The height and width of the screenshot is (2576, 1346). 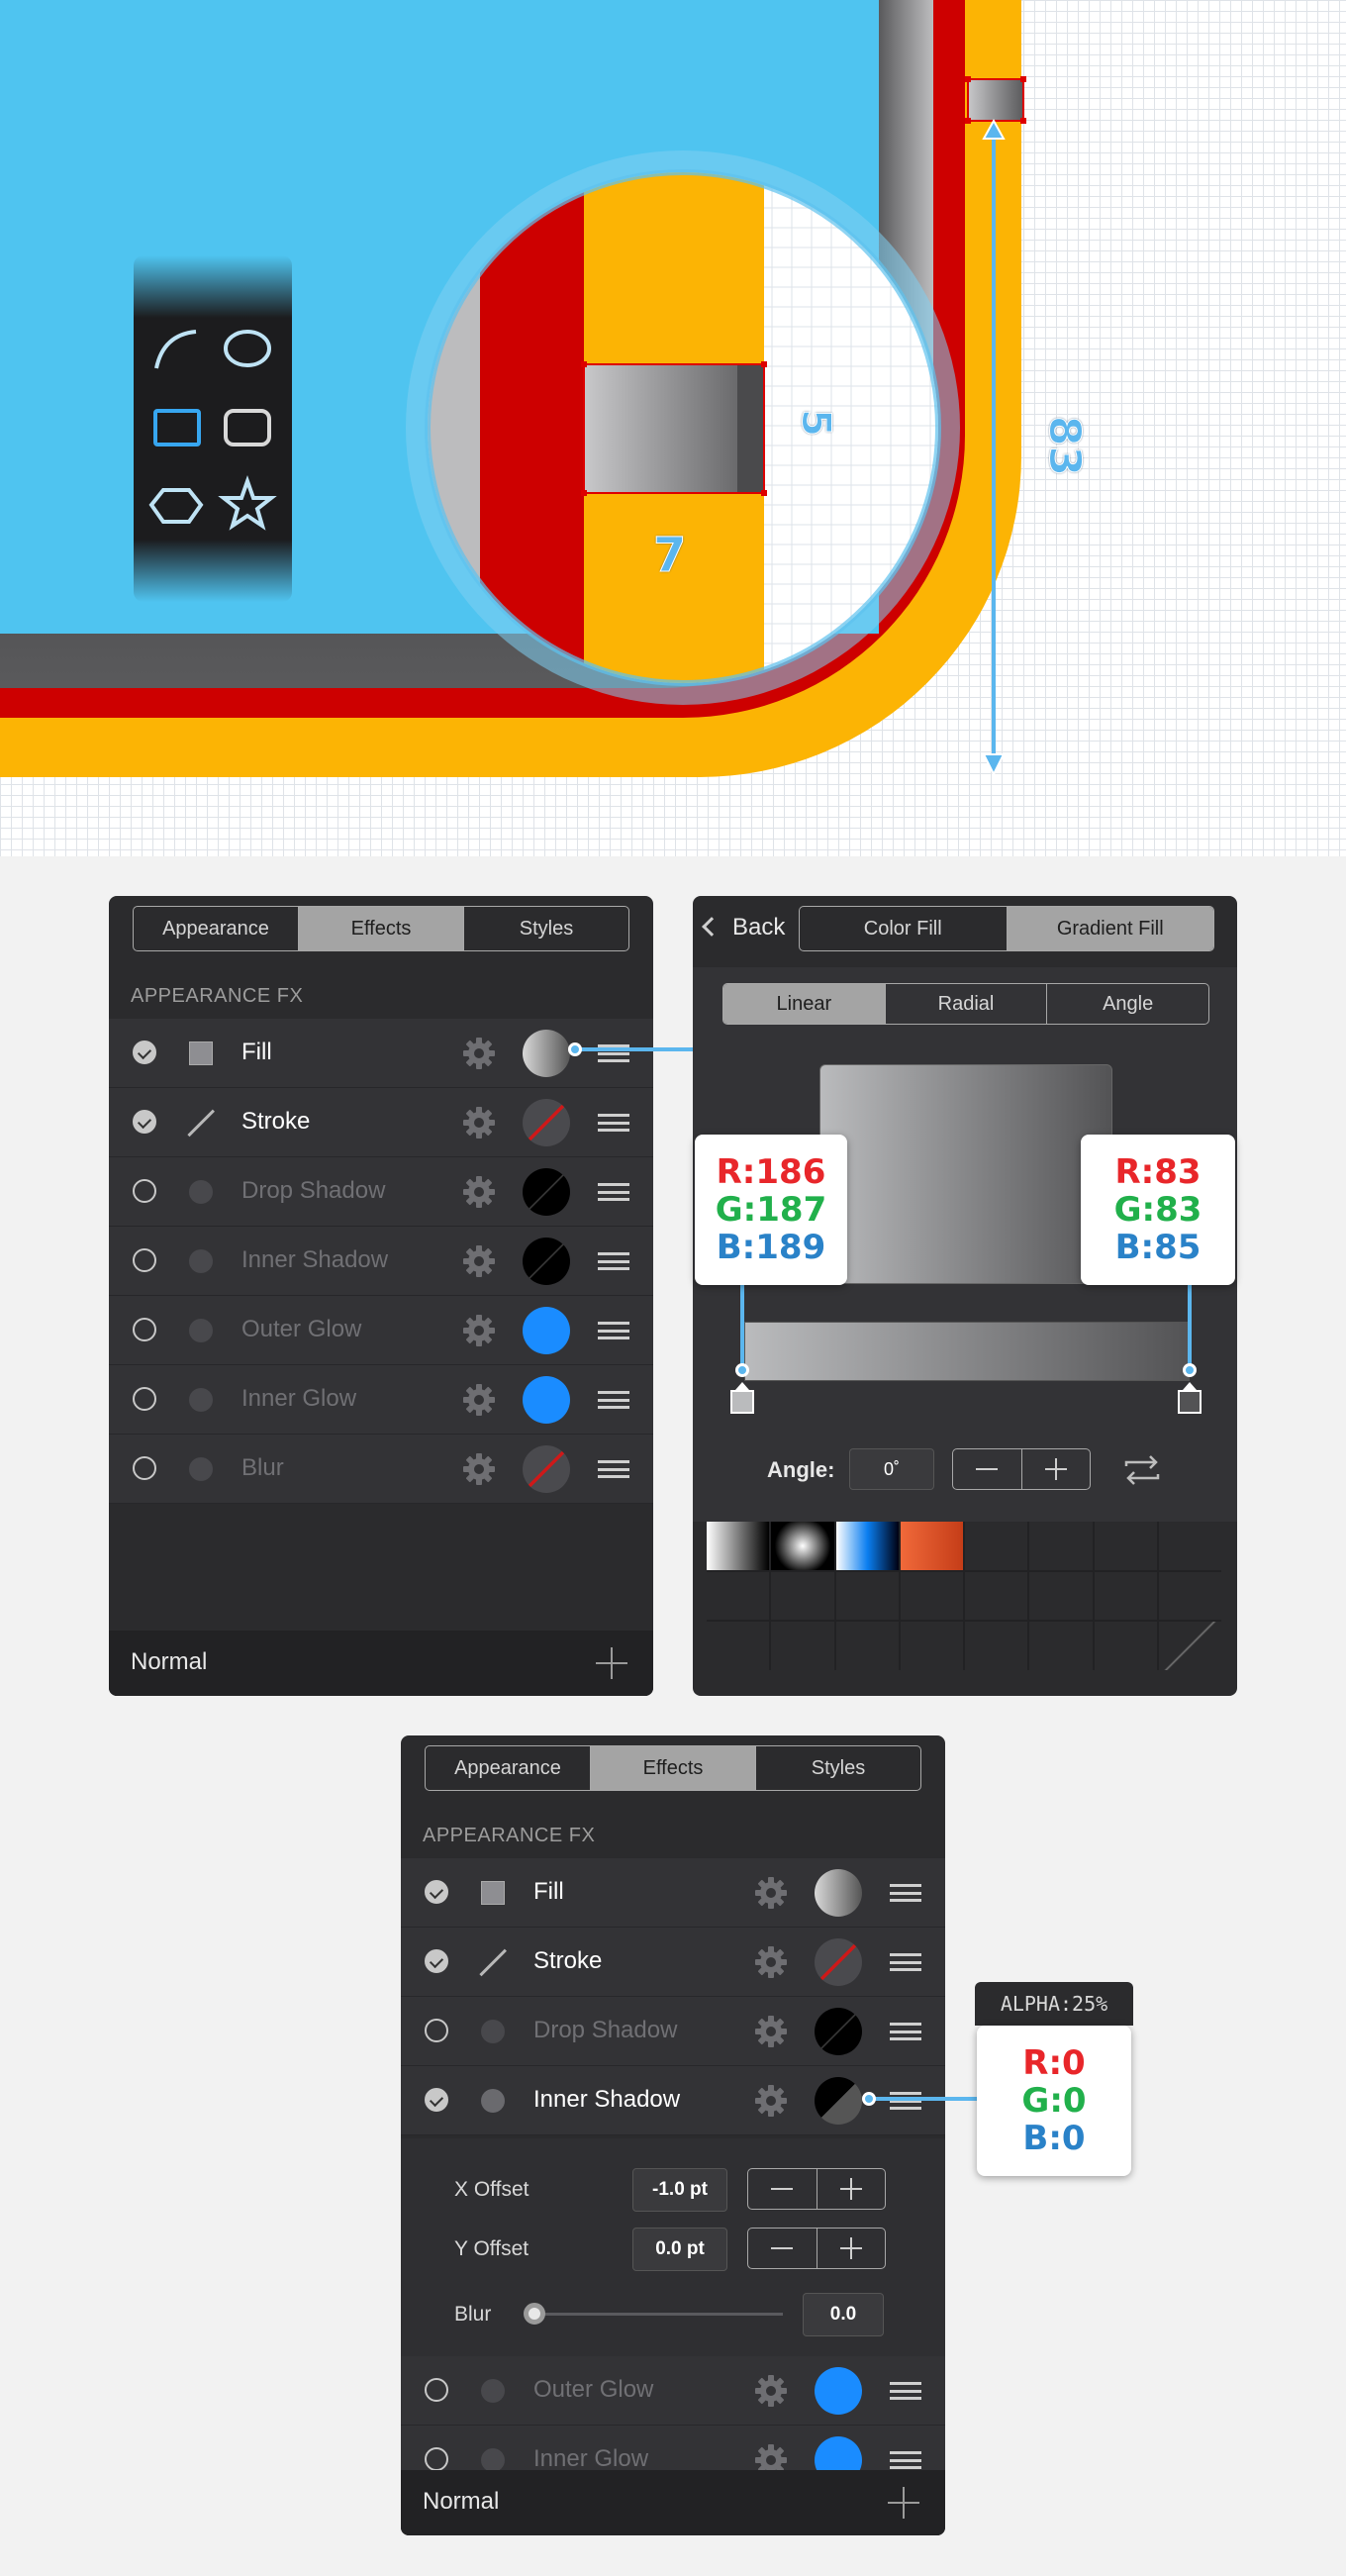 What do you see at coordinates (1109, 929) in the screenshot?
I see `tab-gradient-fill: Gradient Fill` at bounding box center [1109, 929].